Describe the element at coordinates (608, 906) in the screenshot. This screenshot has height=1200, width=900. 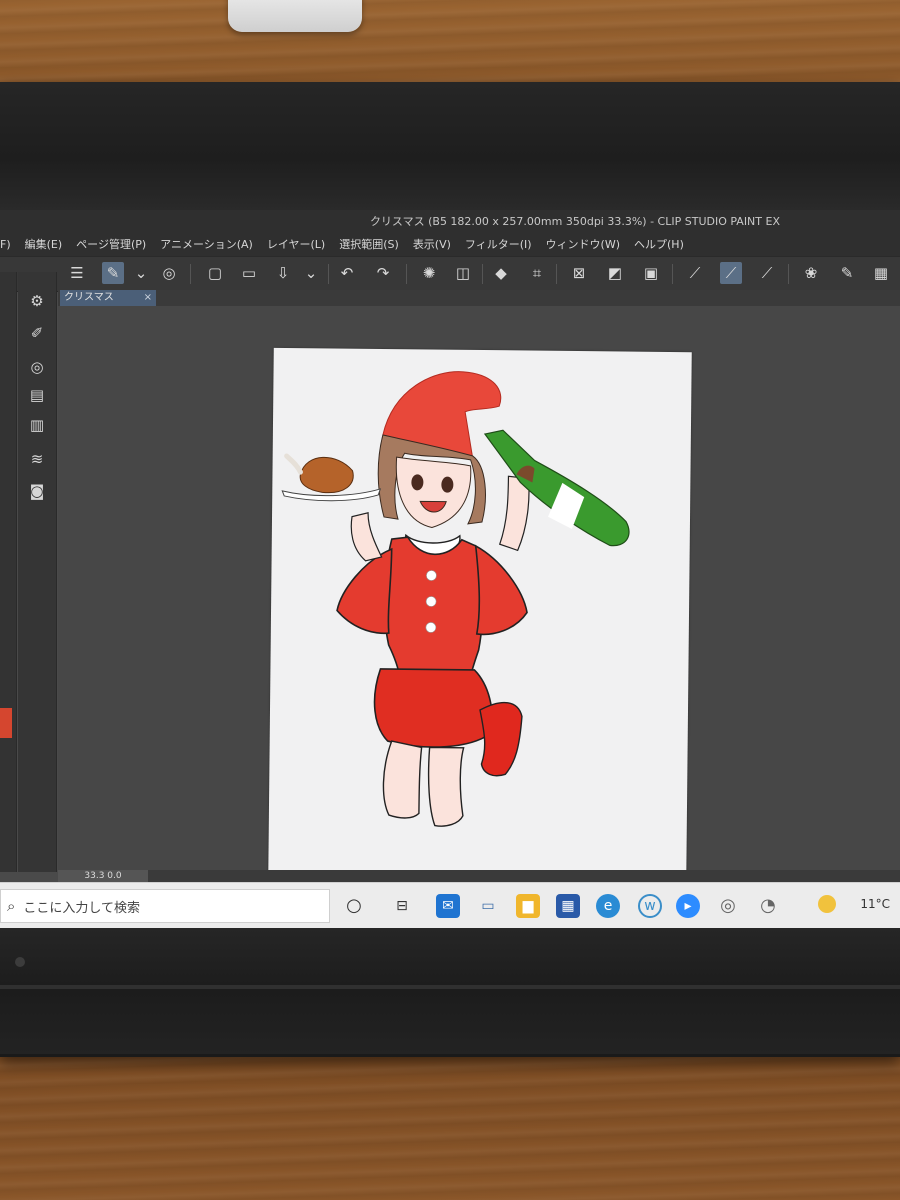
I see `edge-icon: e` at that location.